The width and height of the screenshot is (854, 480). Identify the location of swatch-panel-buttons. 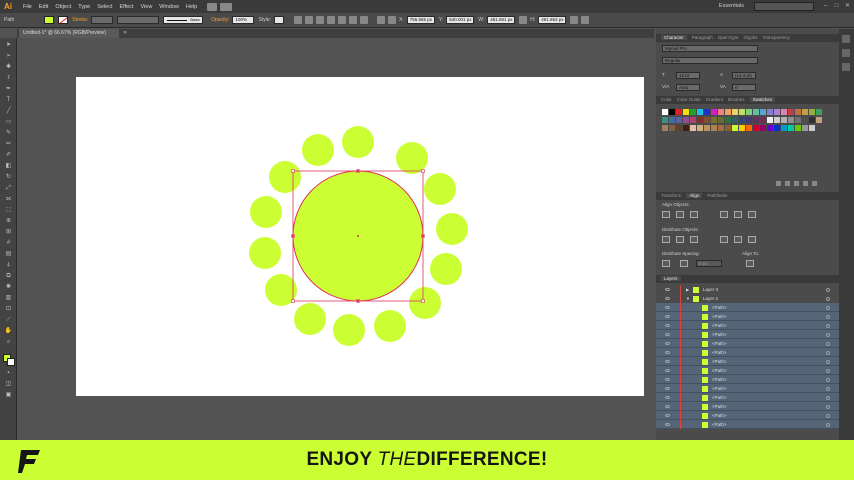
(803, 184).